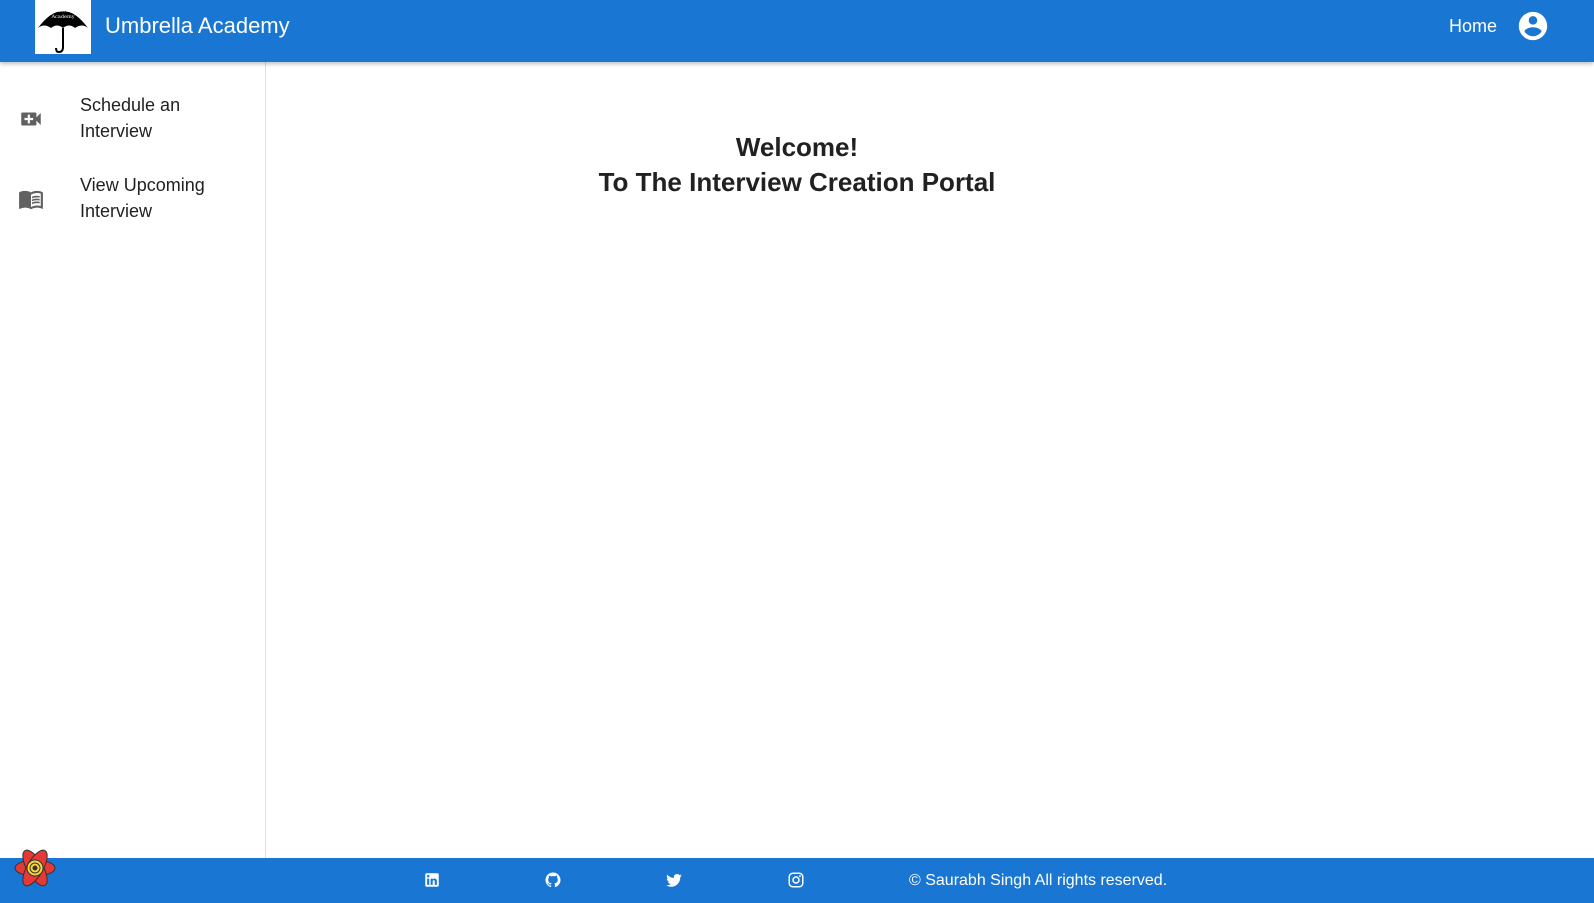 This screenshot has height=903, width=1594. I want to click on github-icon, so click(553, 880).